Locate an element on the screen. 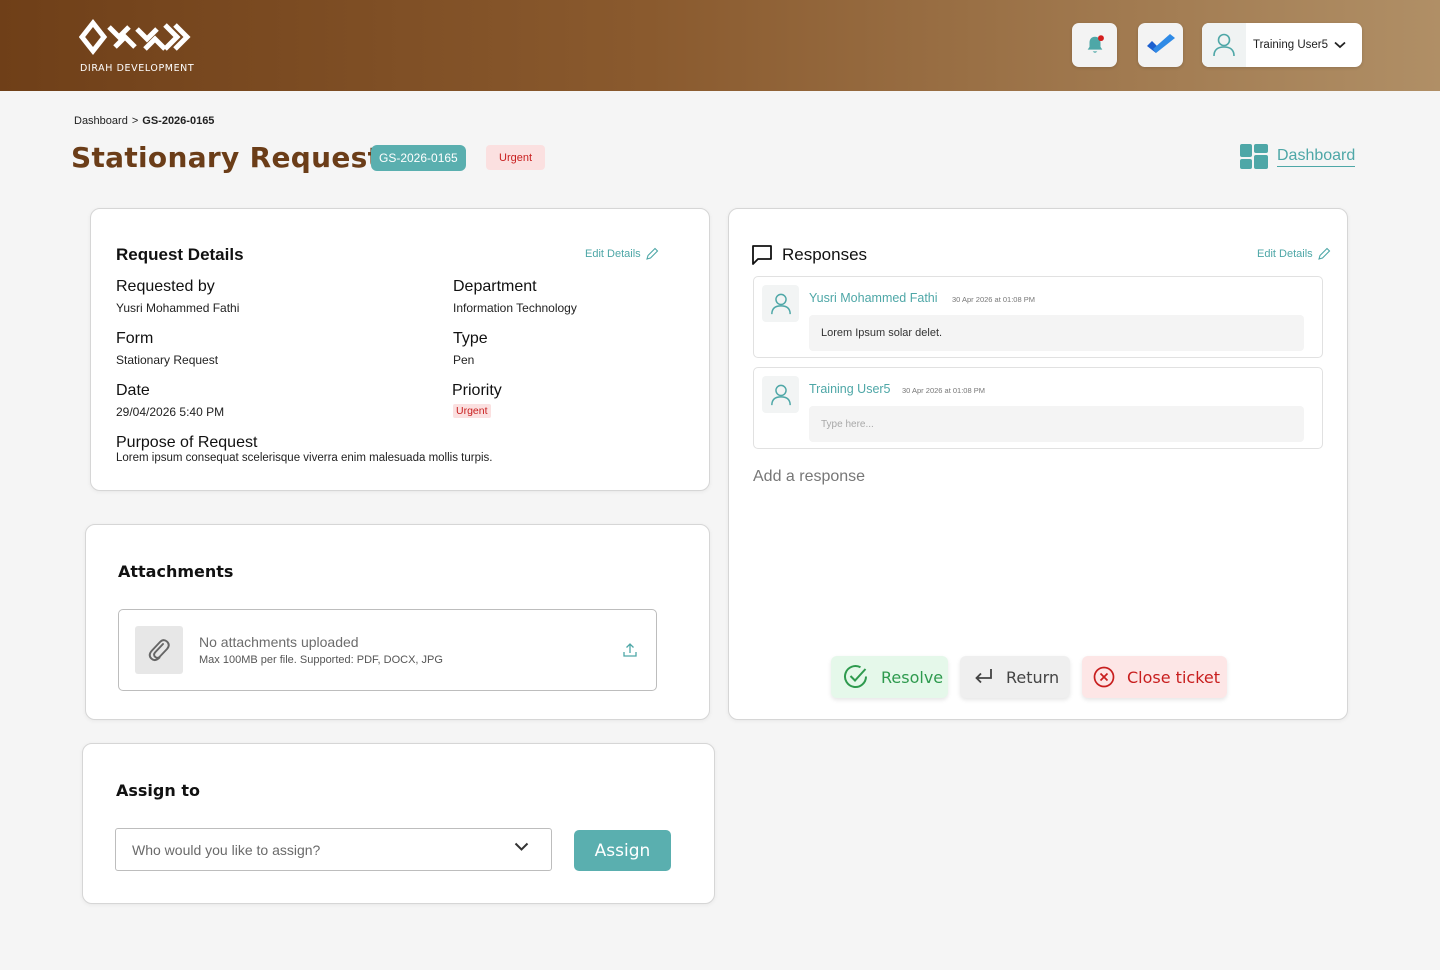 The image size is (1440, 970). upload-button is located at coordinates (630, 652).